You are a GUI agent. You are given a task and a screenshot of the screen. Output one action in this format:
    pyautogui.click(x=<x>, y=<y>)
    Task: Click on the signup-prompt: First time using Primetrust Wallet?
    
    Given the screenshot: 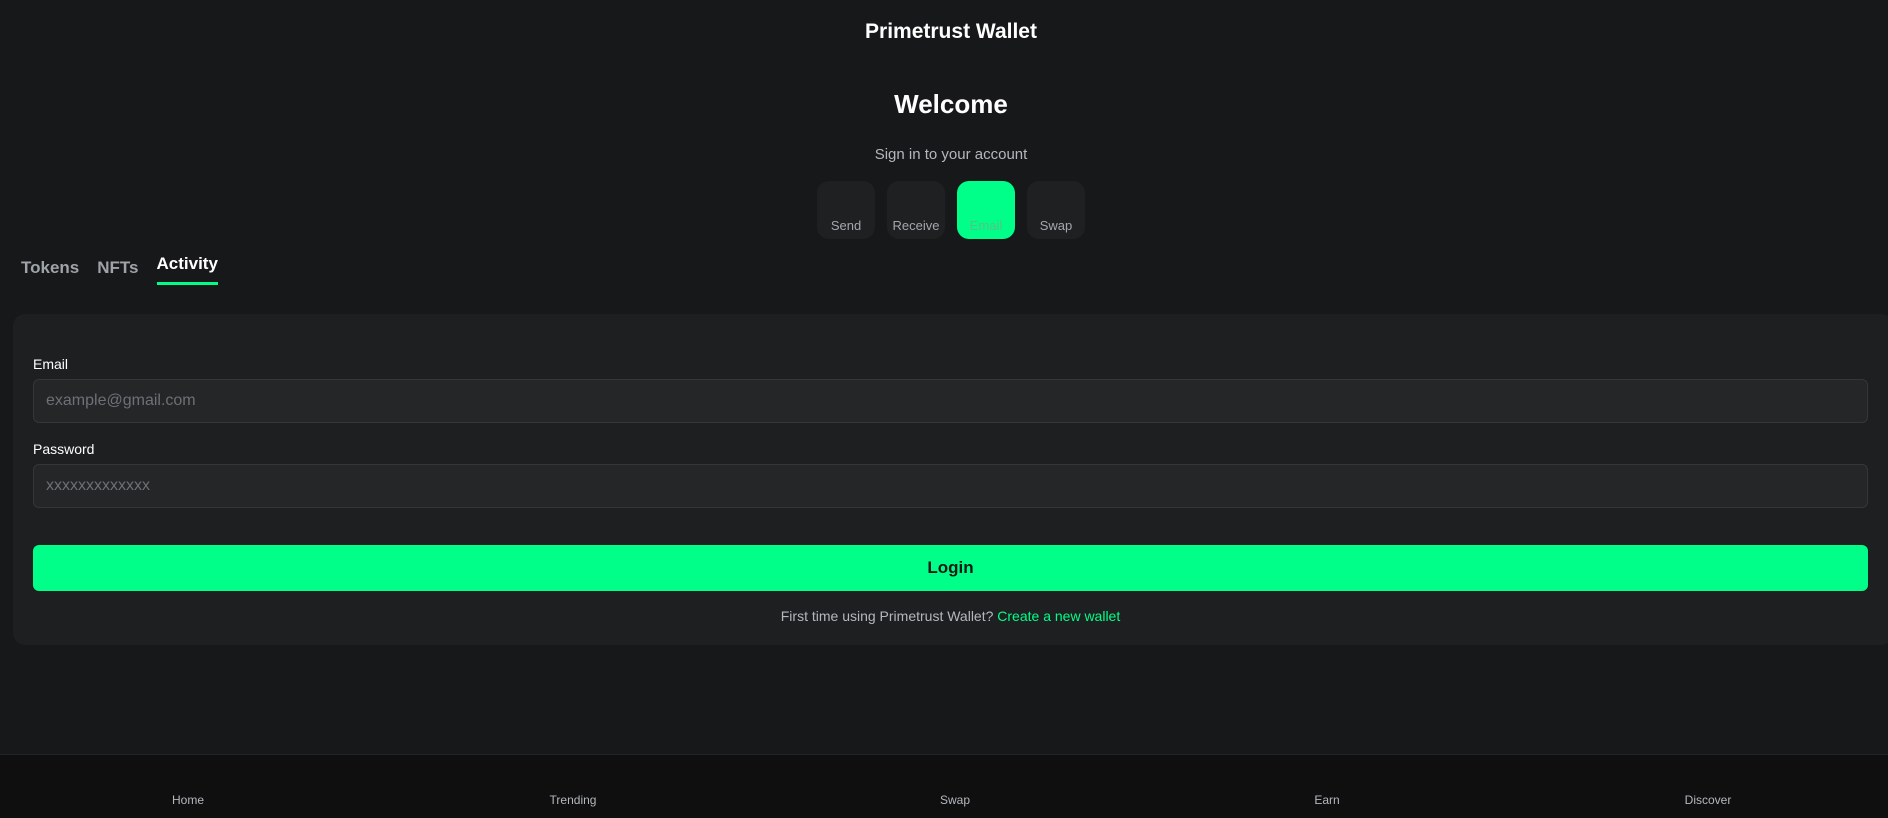 What is the action you would take?
    pyautogui.click(x=887, y=616)
    